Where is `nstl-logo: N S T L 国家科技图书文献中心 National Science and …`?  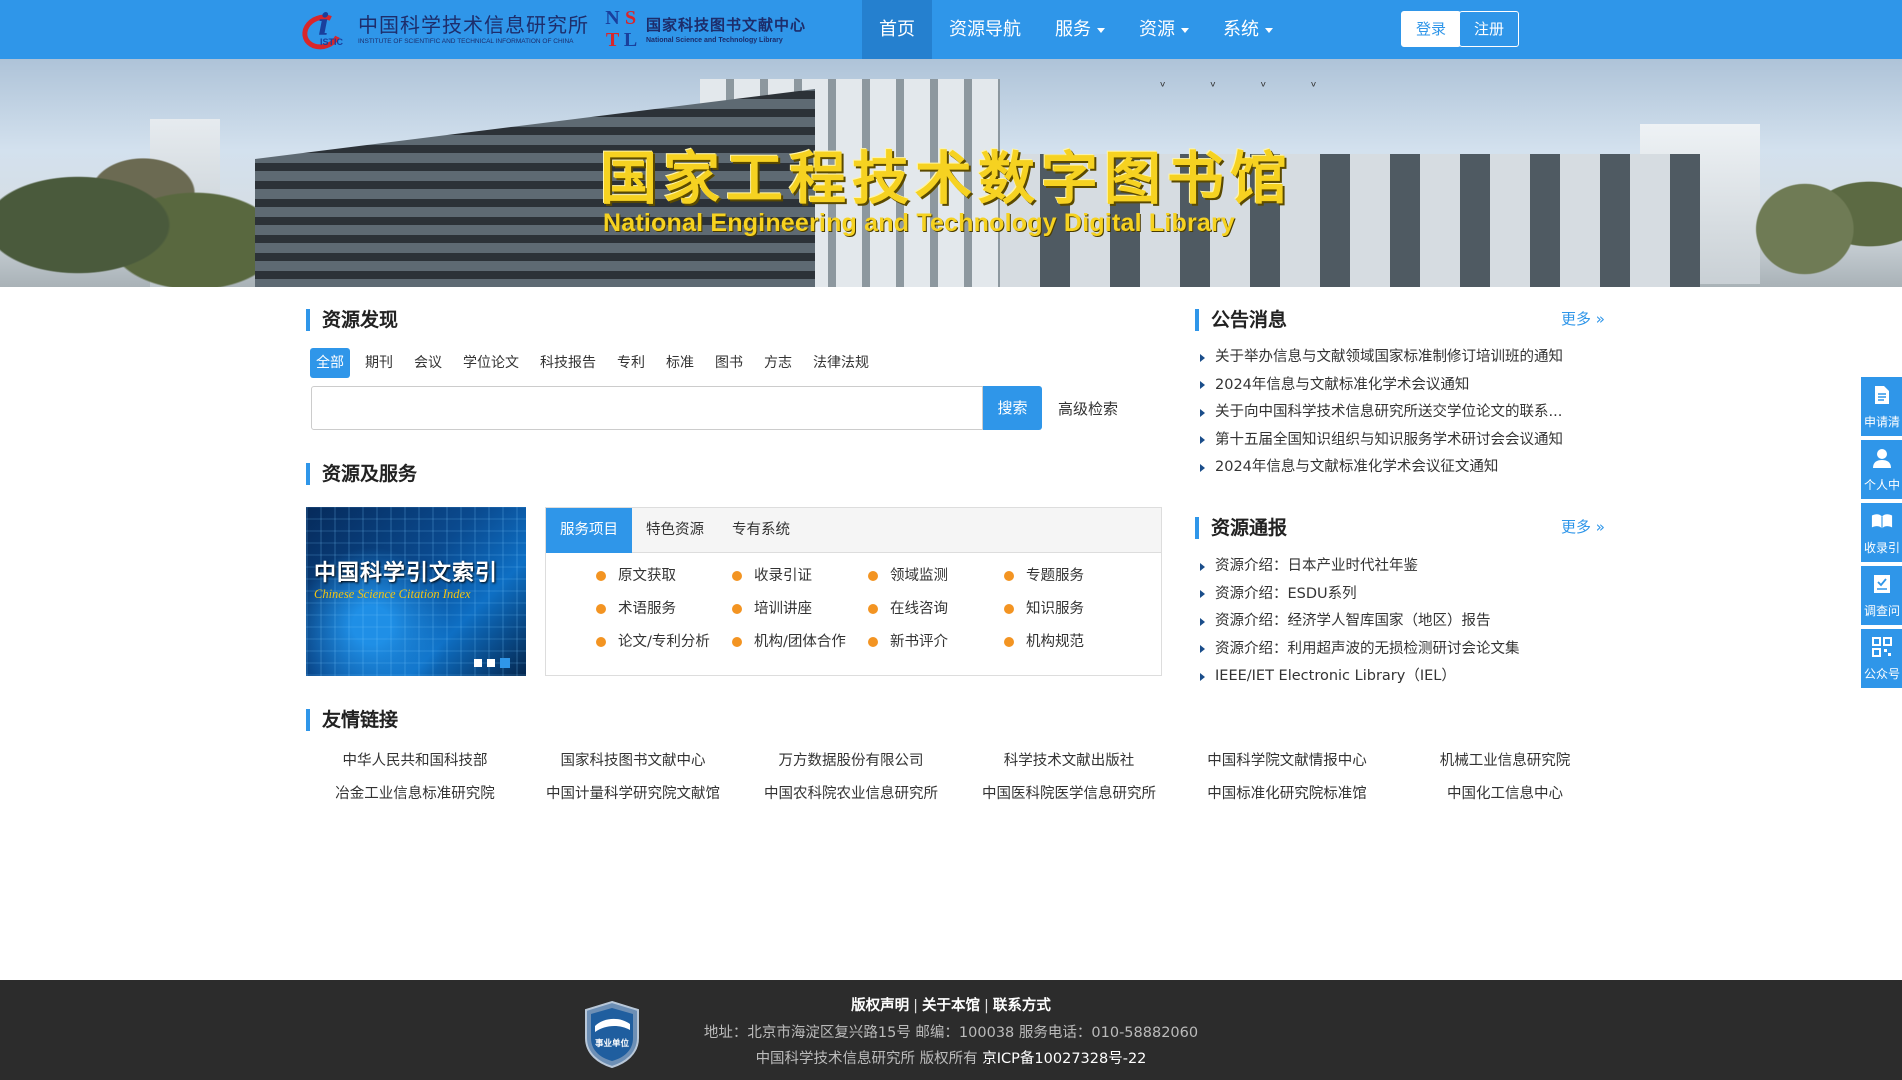 nstl-logo: N S T L 国家科技图书文献中心 National Science and … is located at coordinates (719, 30).